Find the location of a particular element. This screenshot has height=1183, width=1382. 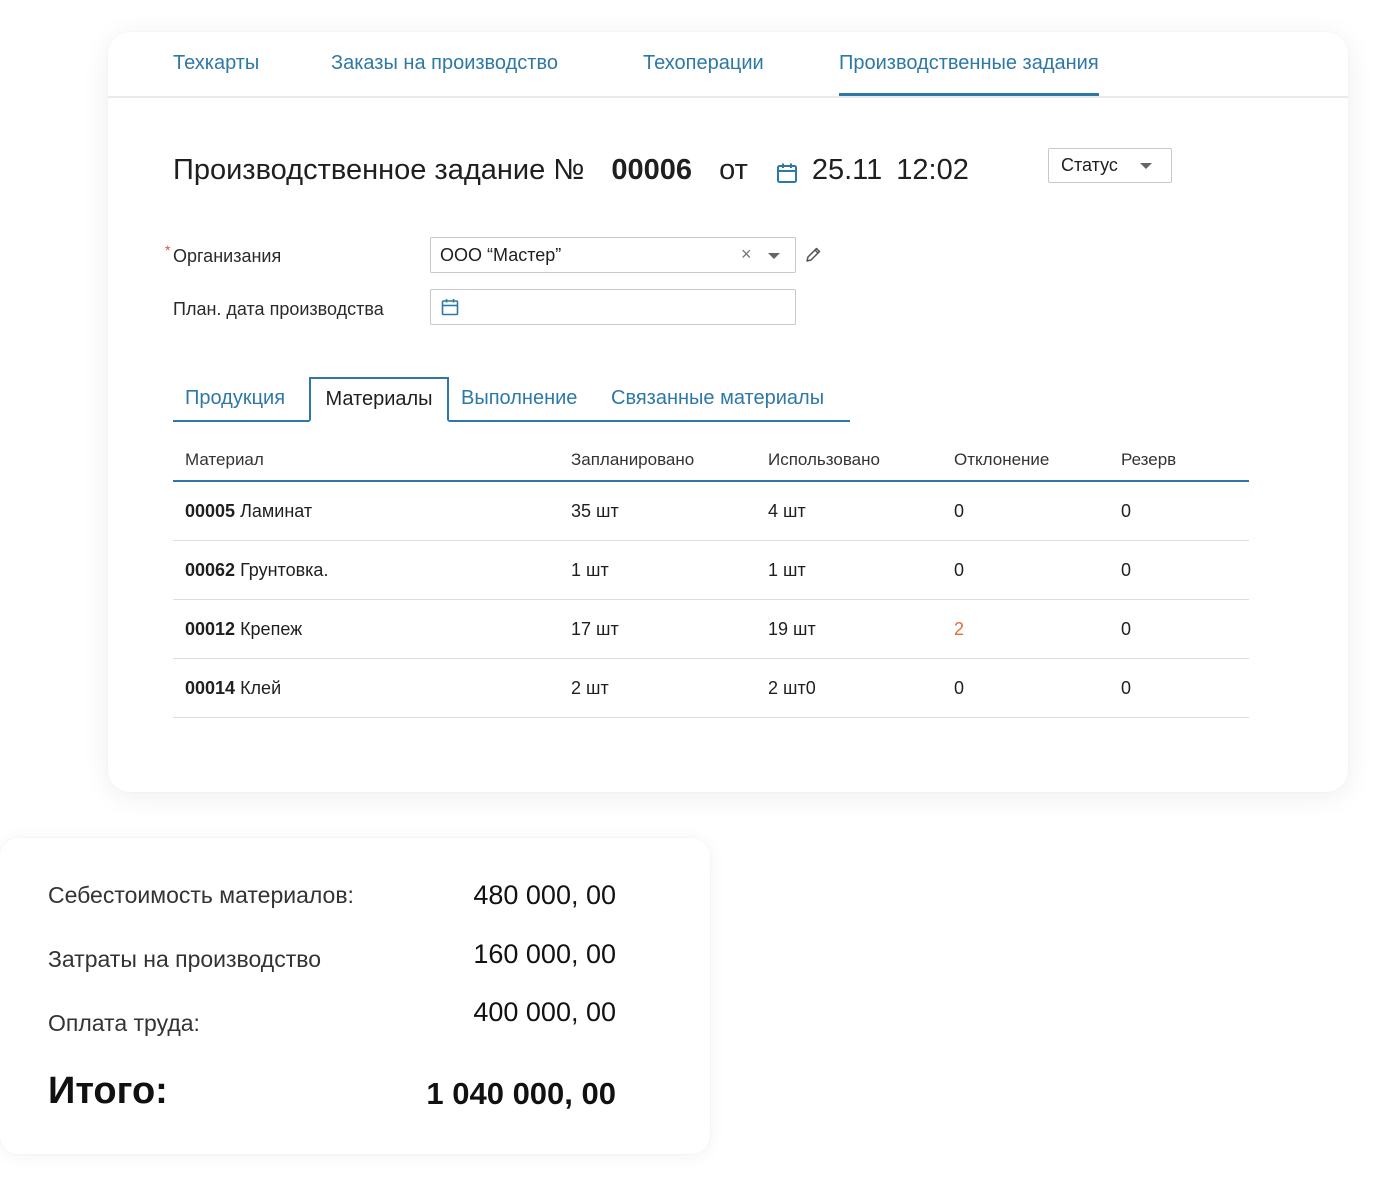

task-date: 25.11 is located at coordinates (847, 170).